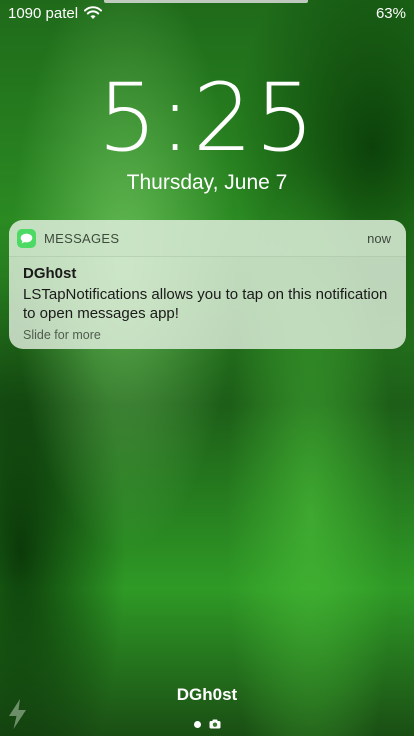 The height and width of the screenshot is (736, 414). Describe the element at coordinates (50, 273) in the screenshot. I see `notification-sender: DGh0st` at that location.